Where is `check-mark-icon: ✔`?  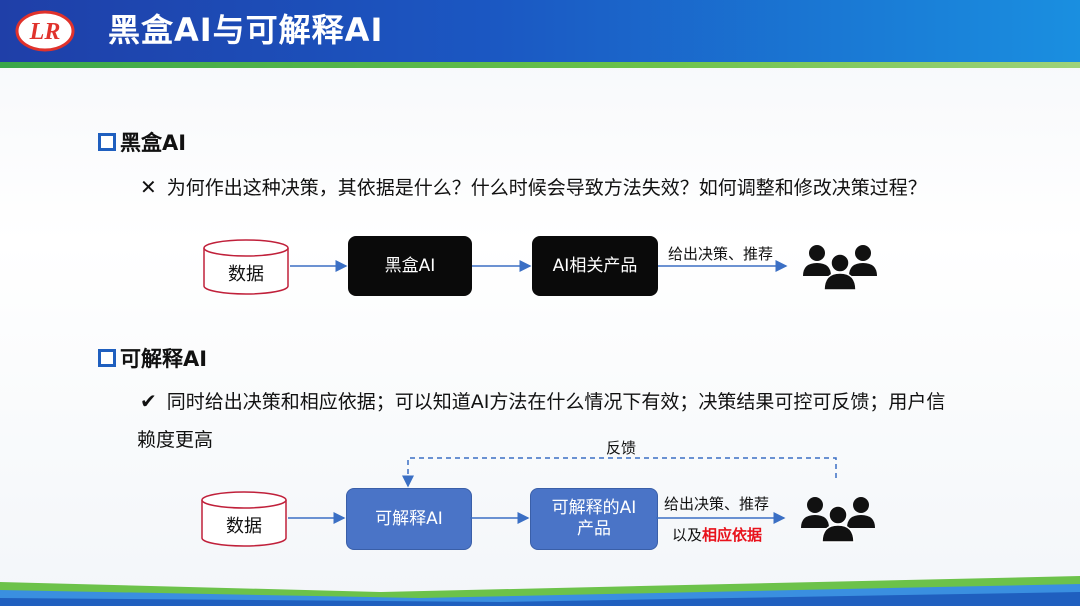
check-mark-icon: ✔ is located at coordinates (148, 401).